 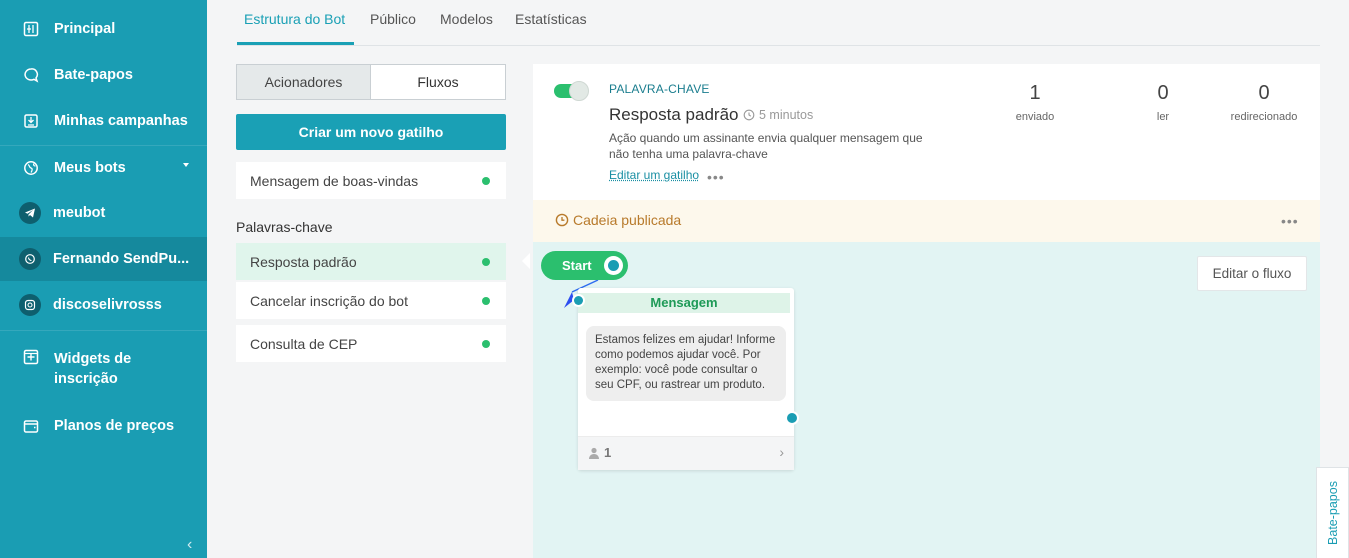 I want to click on tab-estrutura: Estrutura do Bot, so click(x=294, y=19).